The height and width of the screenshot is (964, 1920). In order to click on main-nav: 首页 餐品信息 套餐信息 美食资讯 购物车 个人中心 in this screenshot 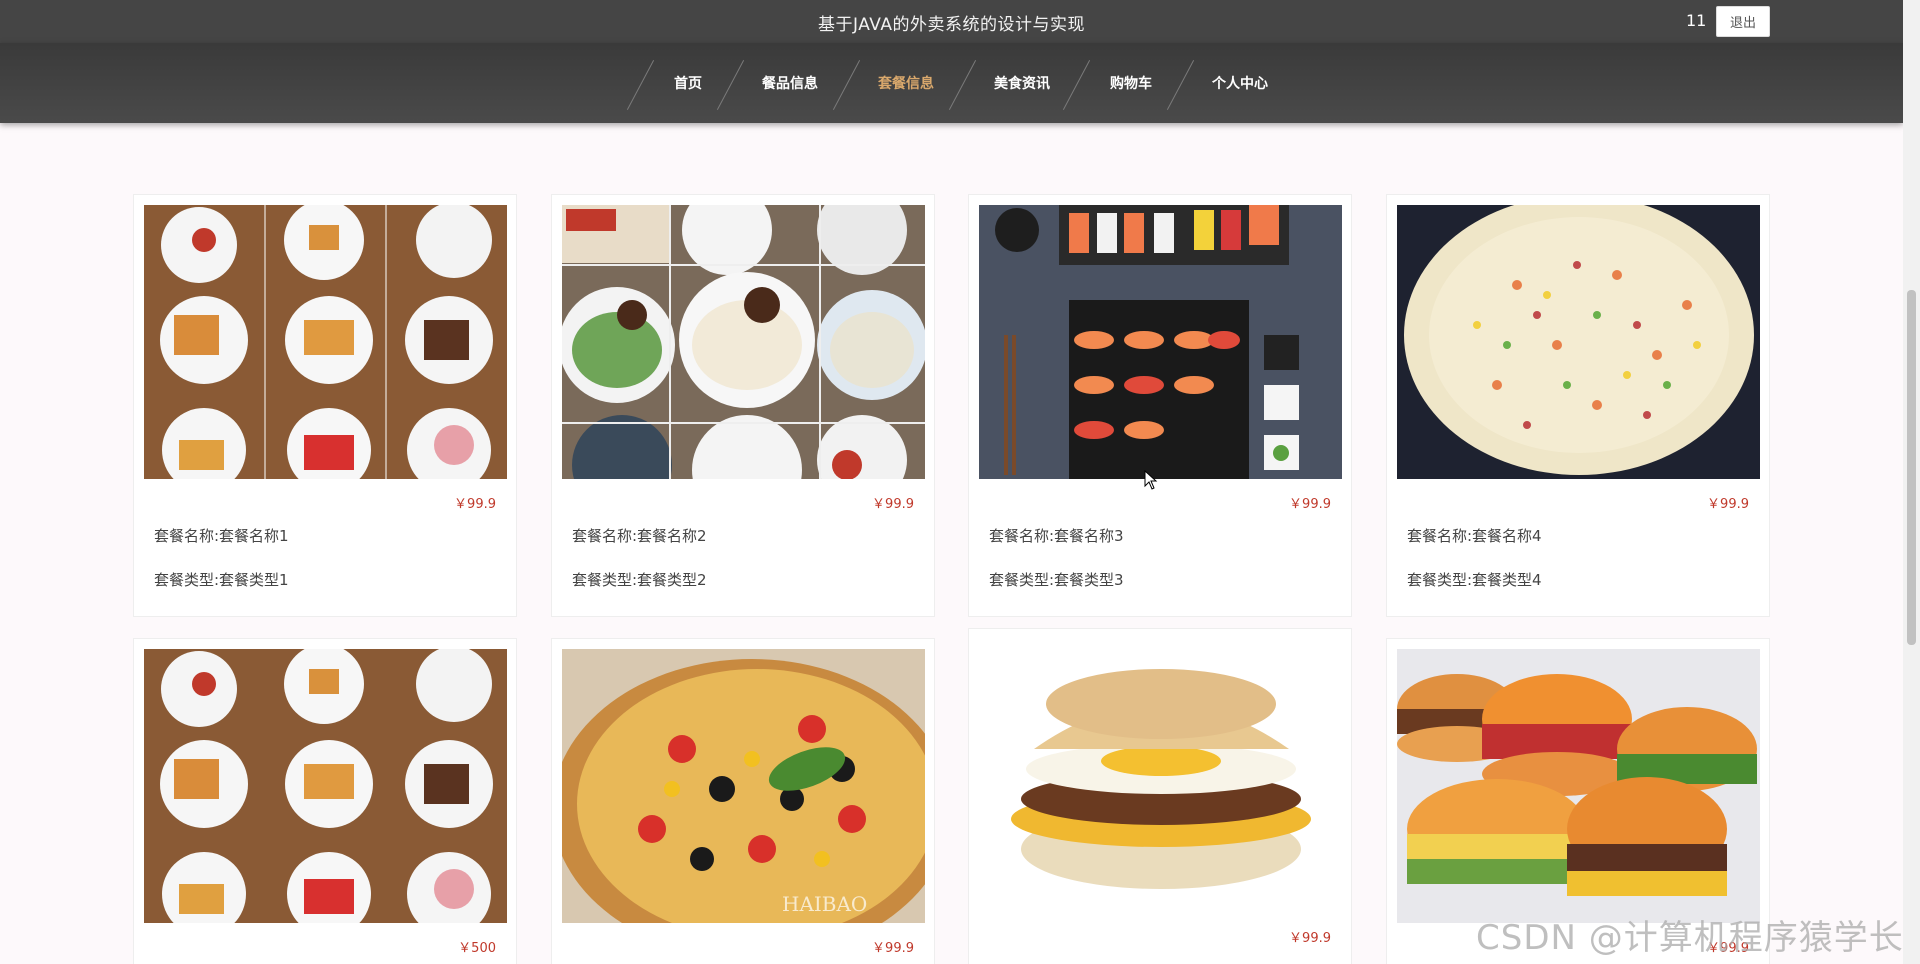, I will do `click(951, 83)`.